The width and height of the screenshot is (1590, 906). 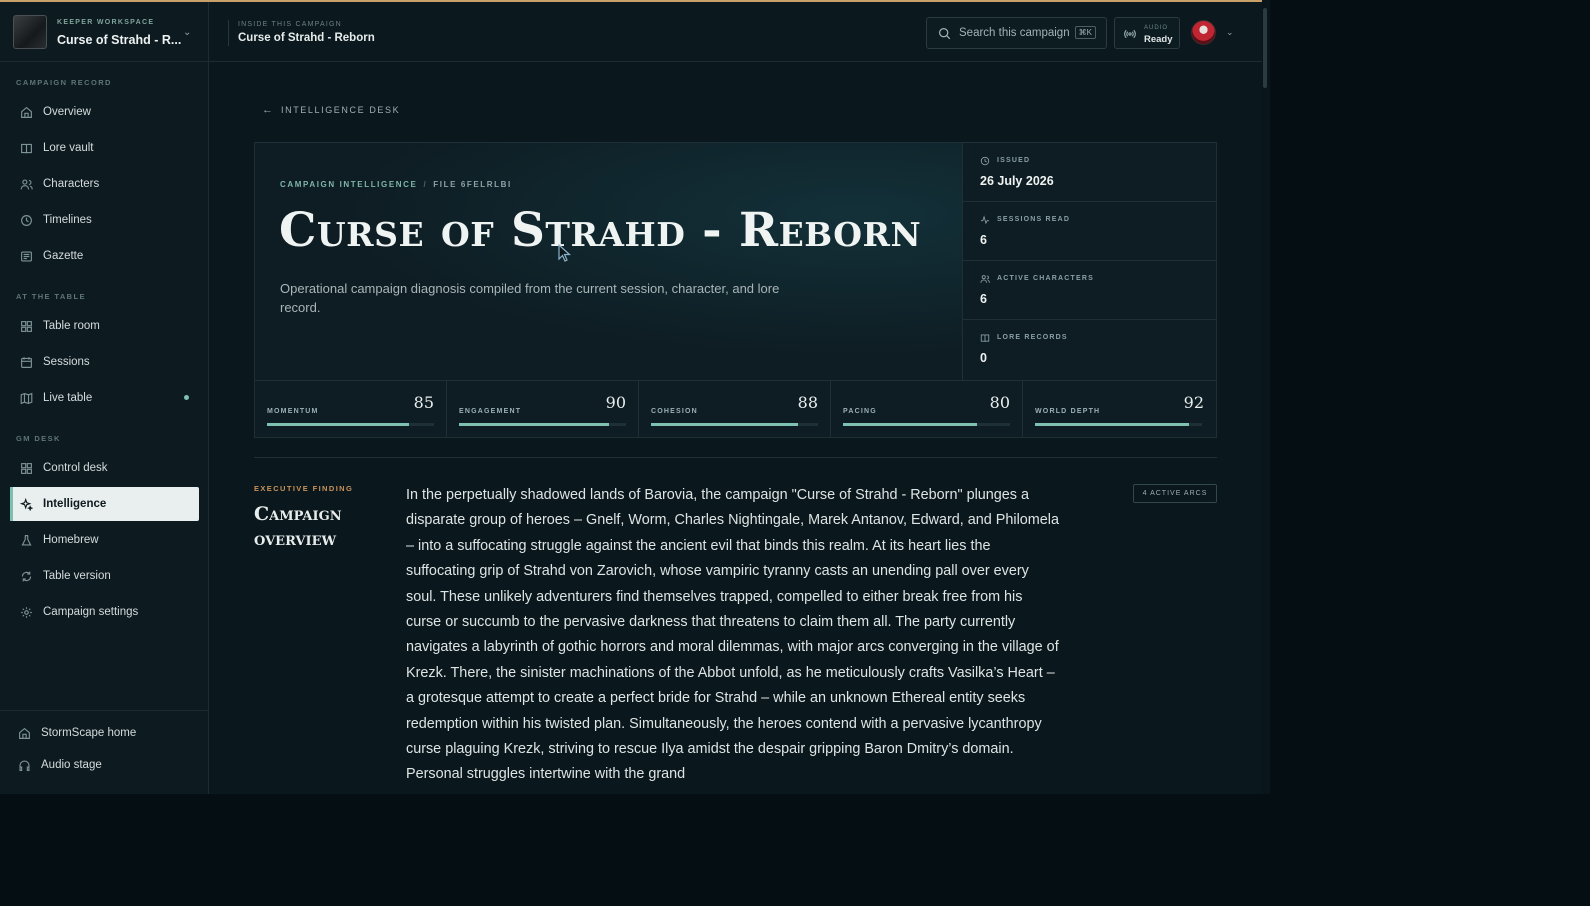 I want to click on newspaper-icon, so click(x=26, y=256).